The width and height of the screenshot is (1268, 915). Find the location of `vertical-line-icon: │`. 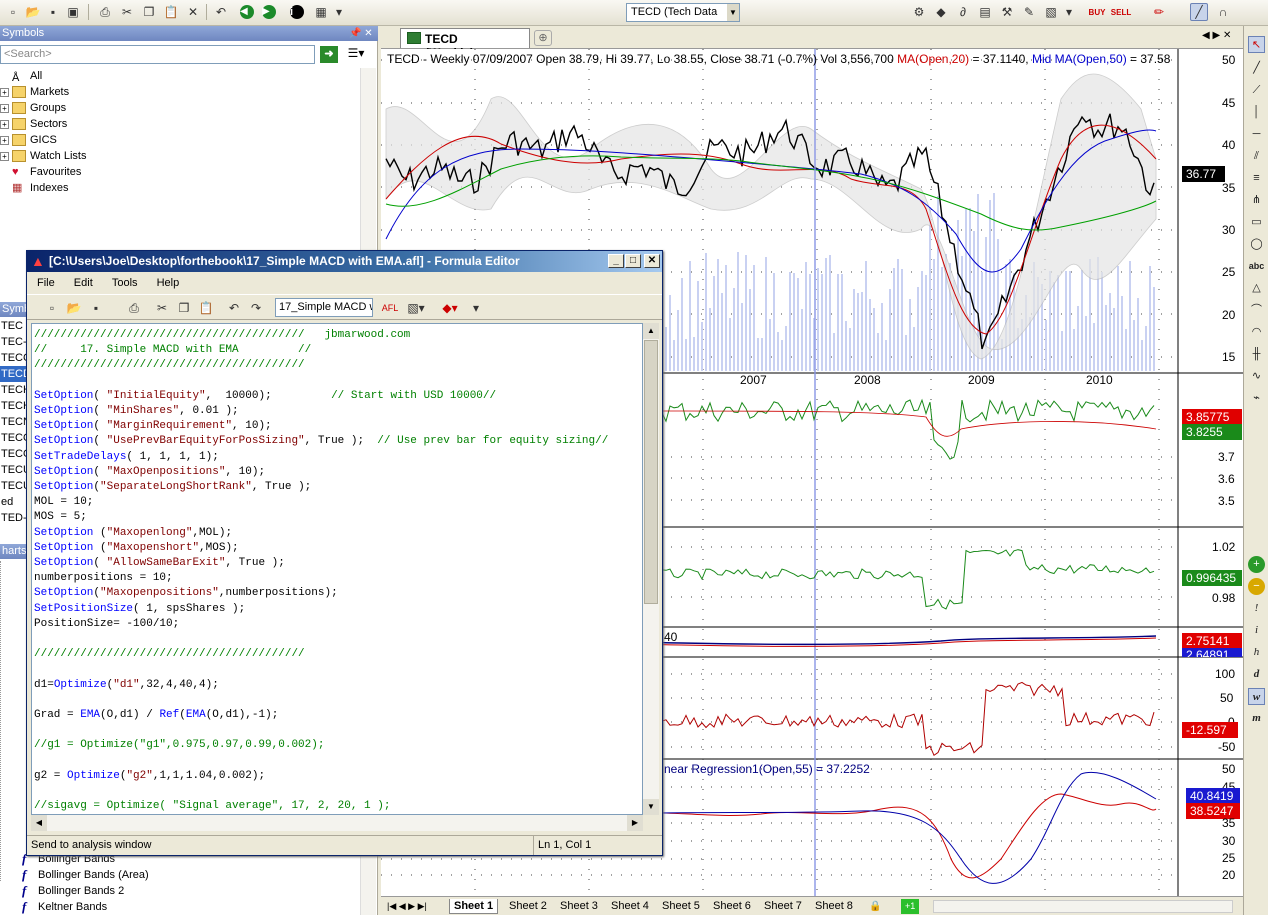

vertical-line-icon: │ is located at coordinates (1256, 112).